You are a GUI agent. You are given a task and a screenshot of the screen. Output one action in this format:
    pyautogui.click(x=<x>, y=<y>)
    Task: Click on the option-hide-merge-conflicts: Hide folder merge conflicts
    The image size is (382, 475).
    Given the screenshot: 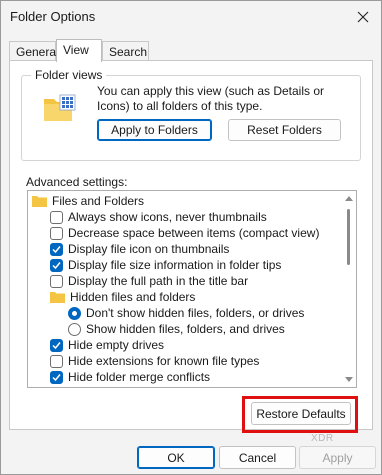 What is the action you would take?
    pyautogui.click(x=130, y=377)
    